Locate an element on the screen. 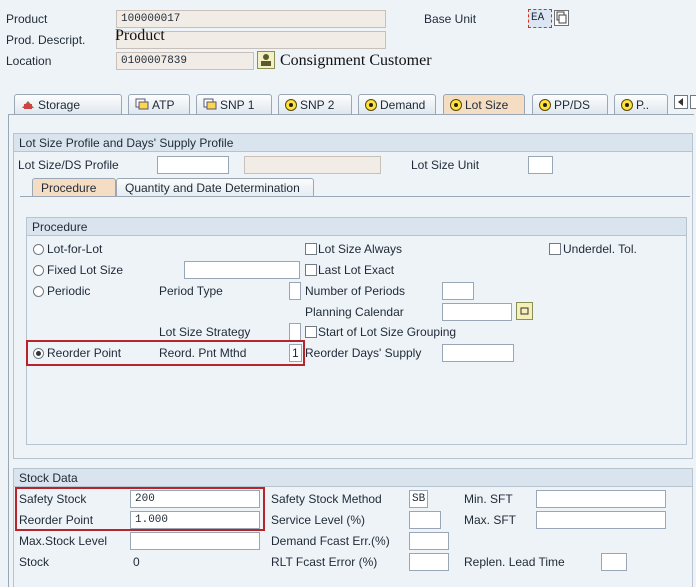 This screenshot has width=696, height=587. lot-size-strategy-label: Lot Size Strategy is located at coordinates (205, 332).